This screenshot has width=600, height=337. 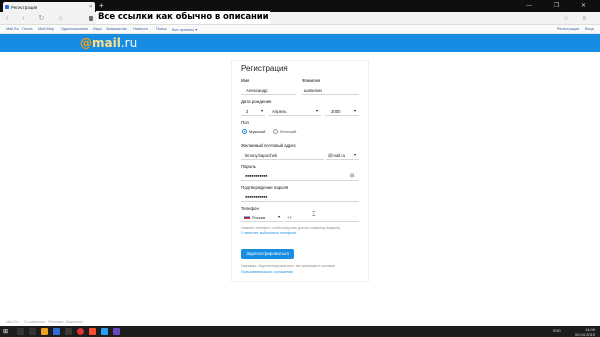 What do you see at coordinates (161, 29) in the screenshot?
I see `portal-link: Поиск` at bounding box center [161, 29].